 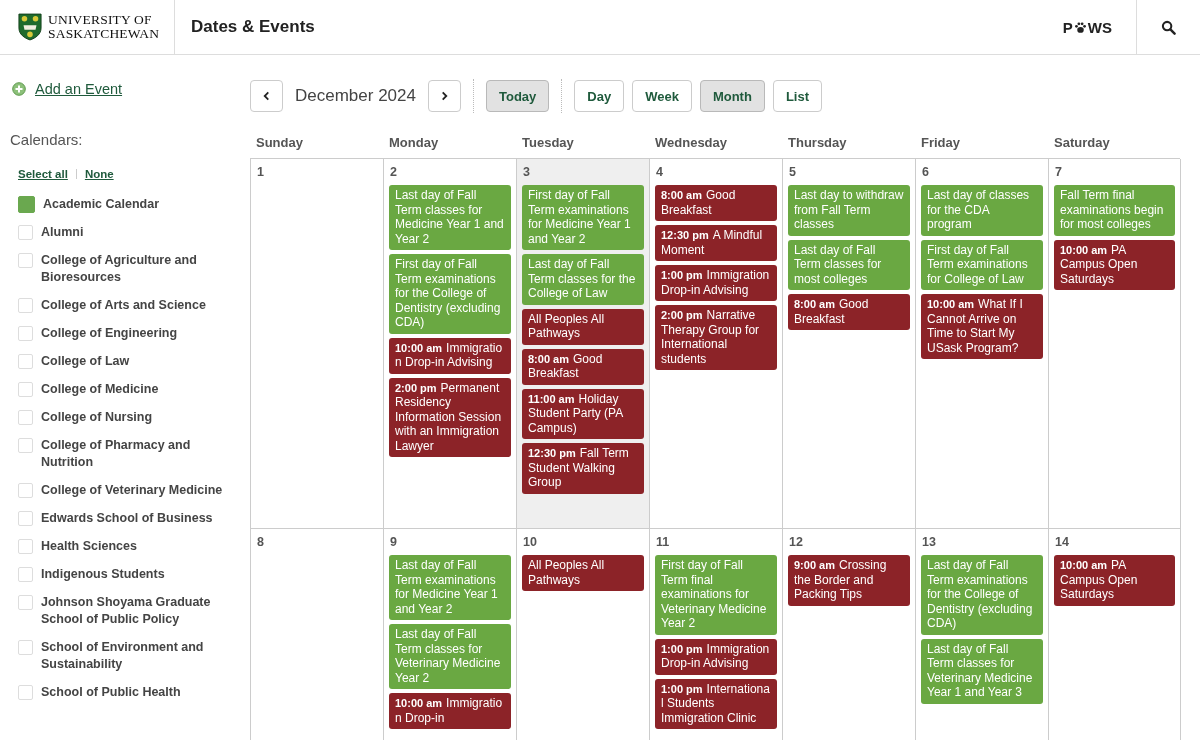 What do you see at coordinates (97, 417) in the screenshot?
I see `calendar-label: College of Nursing` at bounding box center [97, 417].